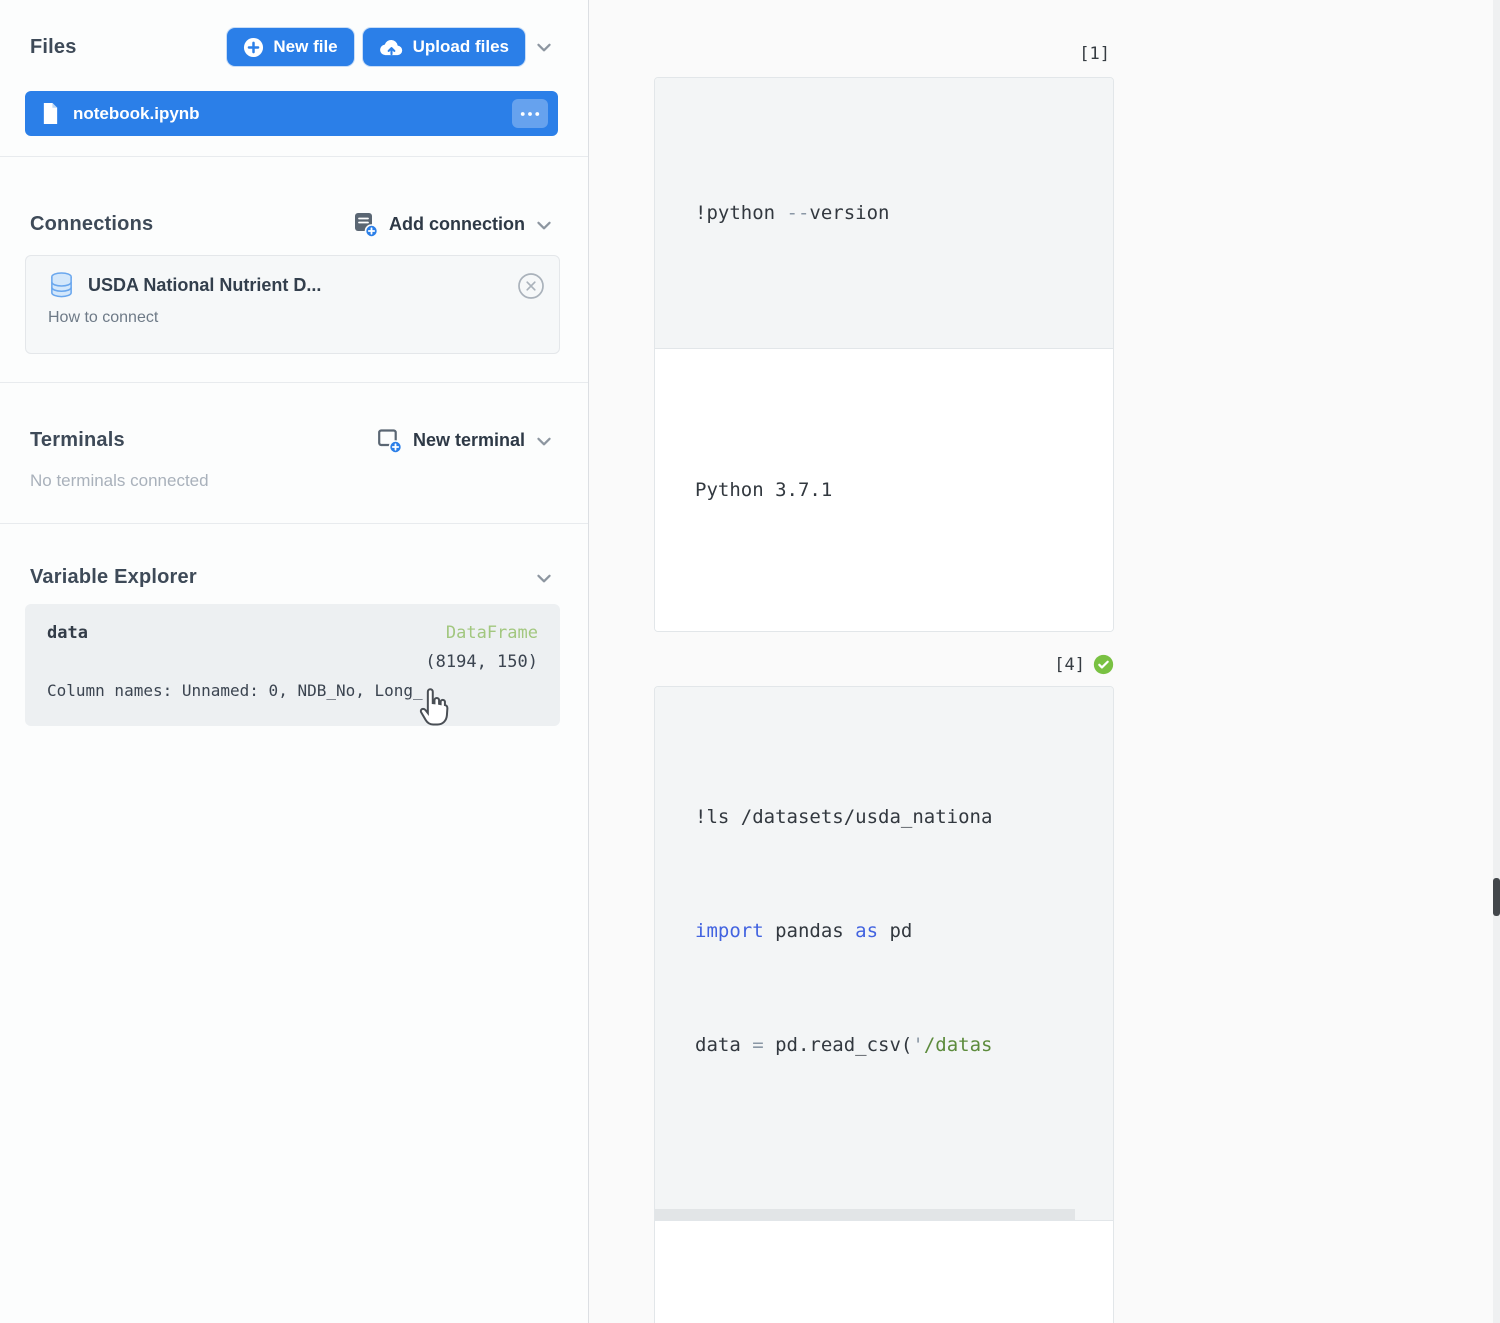 Image resolution: width=1500 pixels, height=1323 pixels. I want to click on database-add-icon, so click(365, 224).